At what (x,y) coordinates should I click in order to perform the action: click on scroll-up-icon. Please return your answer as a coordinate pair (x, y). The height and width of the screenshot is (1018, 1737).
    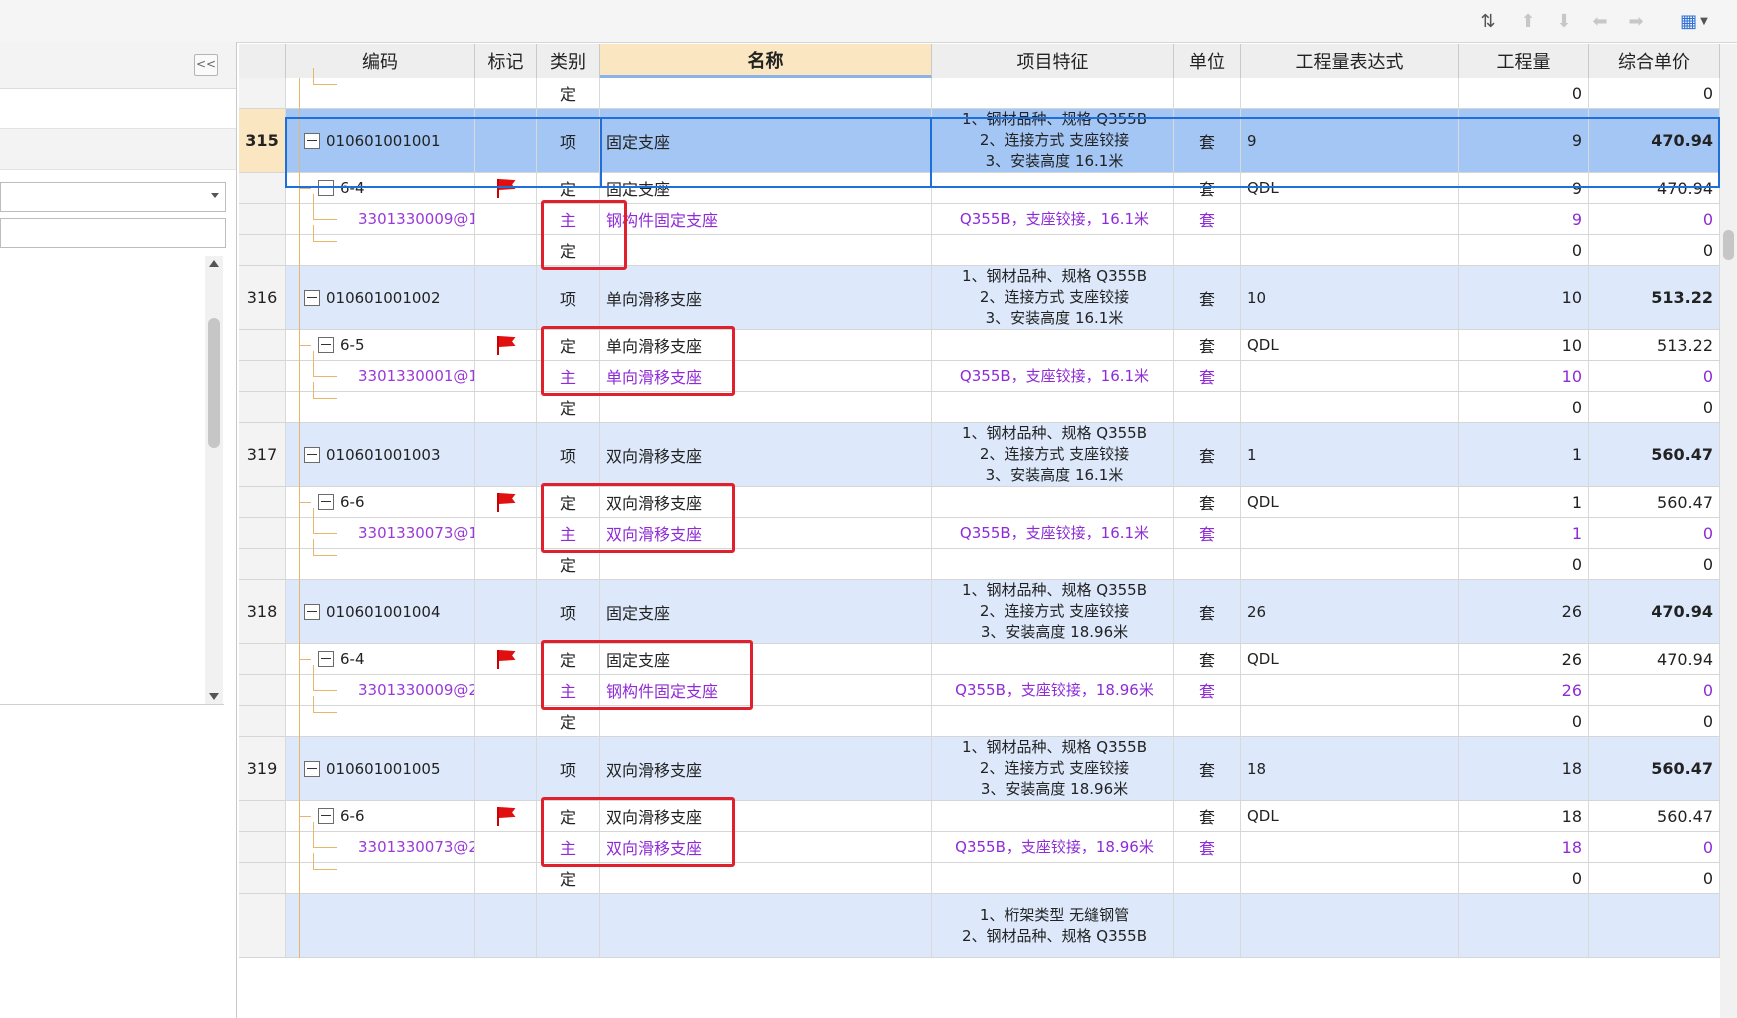
    Looking at the image, I should click on (214, 263).